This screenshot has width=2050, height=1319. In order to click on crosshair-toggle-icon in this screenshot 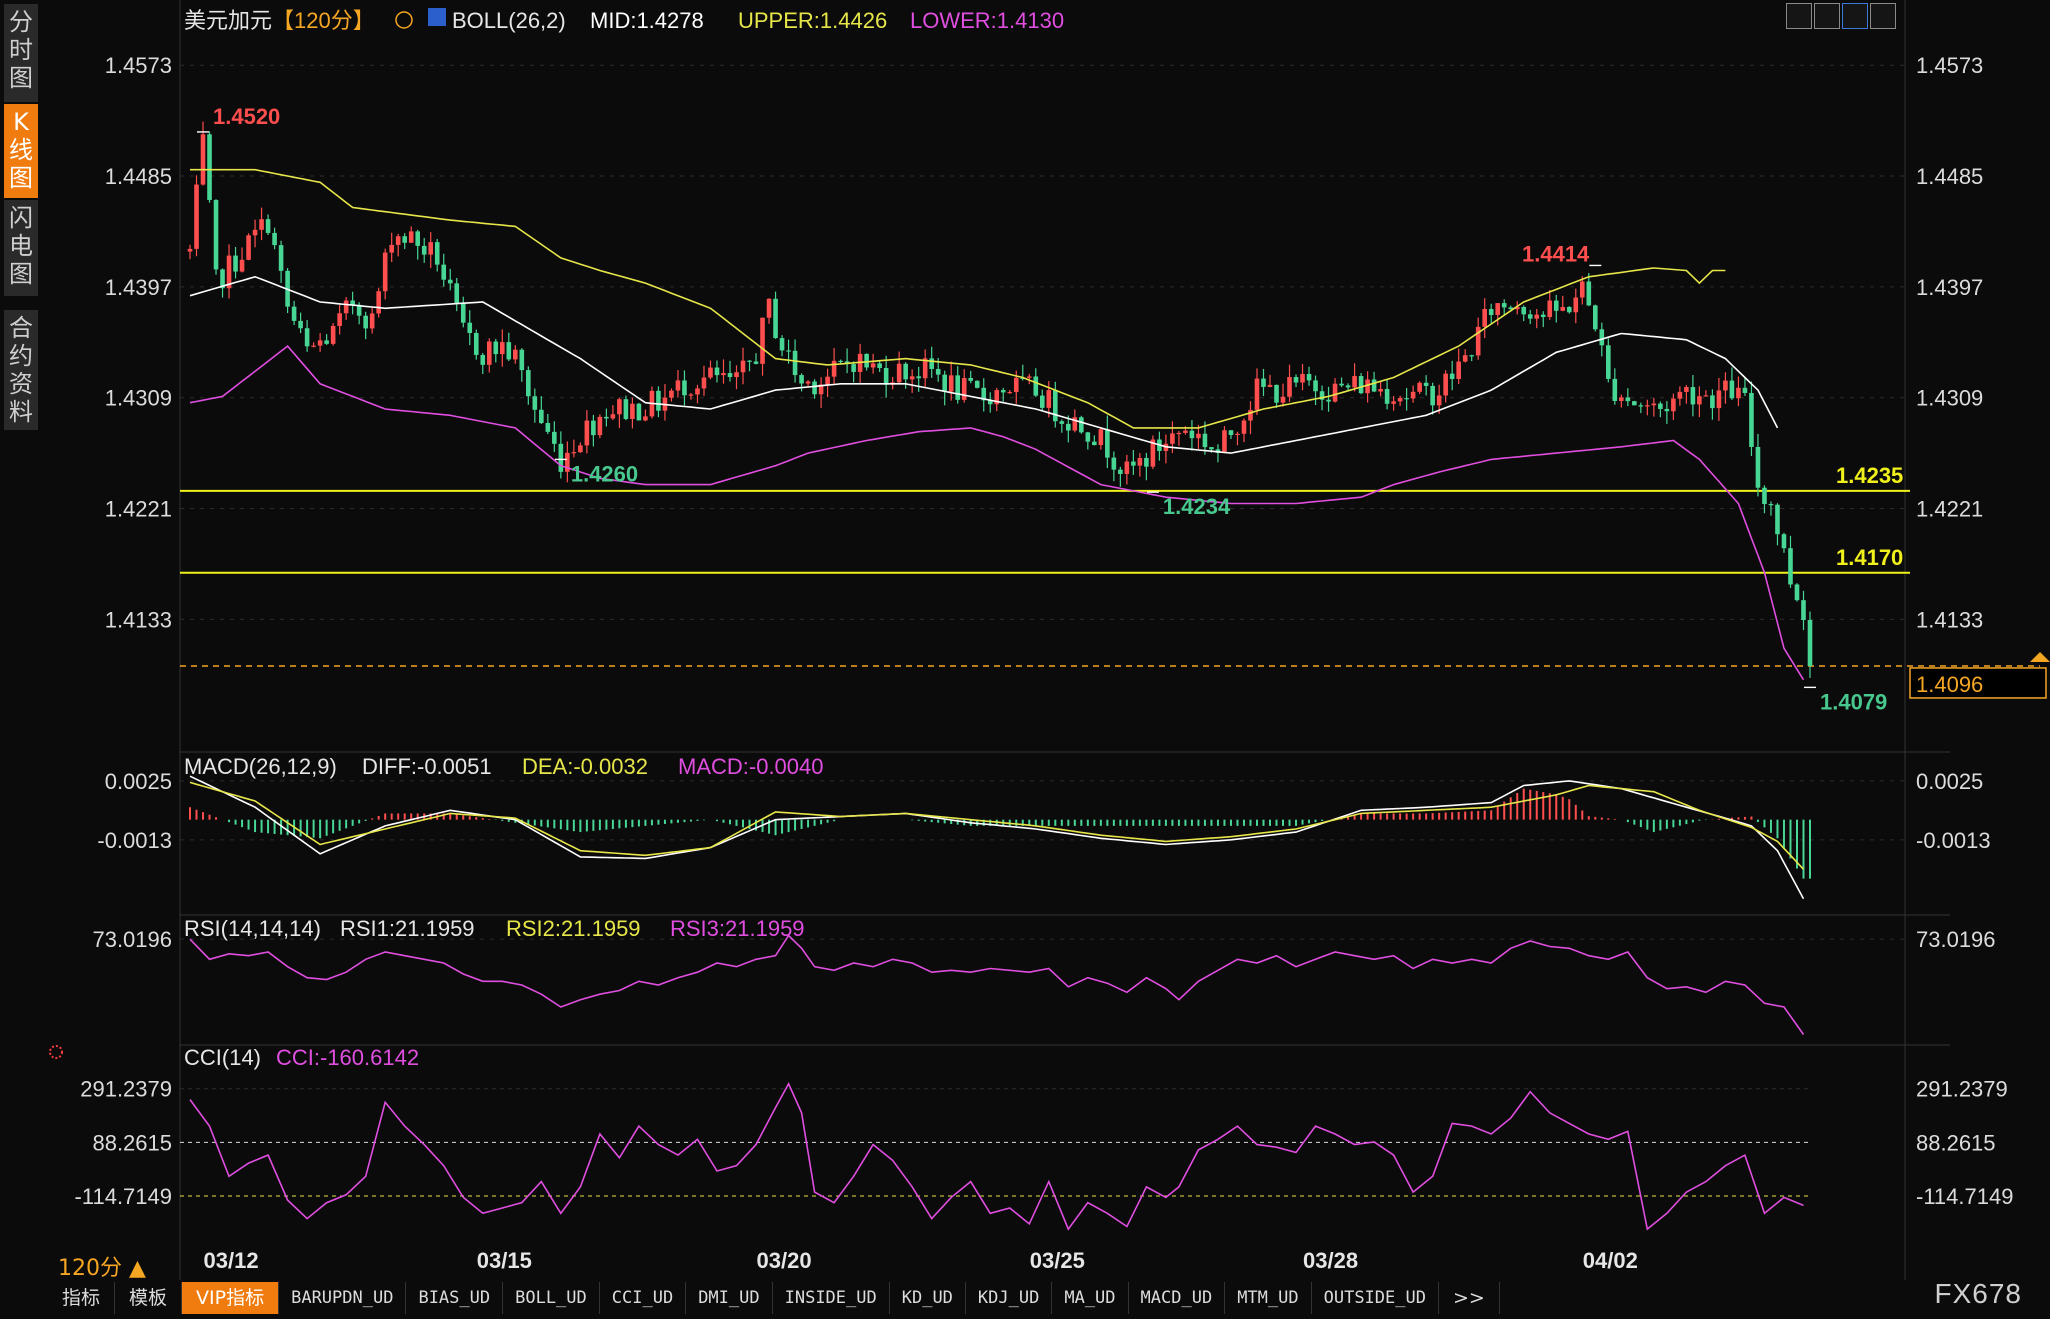, I will do `click(1799, 16)`.